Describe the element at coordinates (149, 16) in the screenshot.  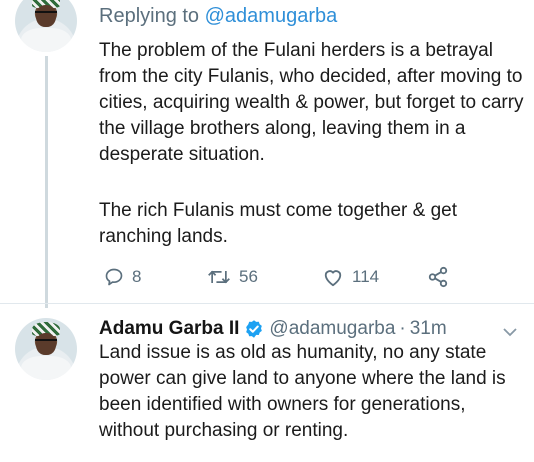
I see `replying-to-label: Replying to` at that location.